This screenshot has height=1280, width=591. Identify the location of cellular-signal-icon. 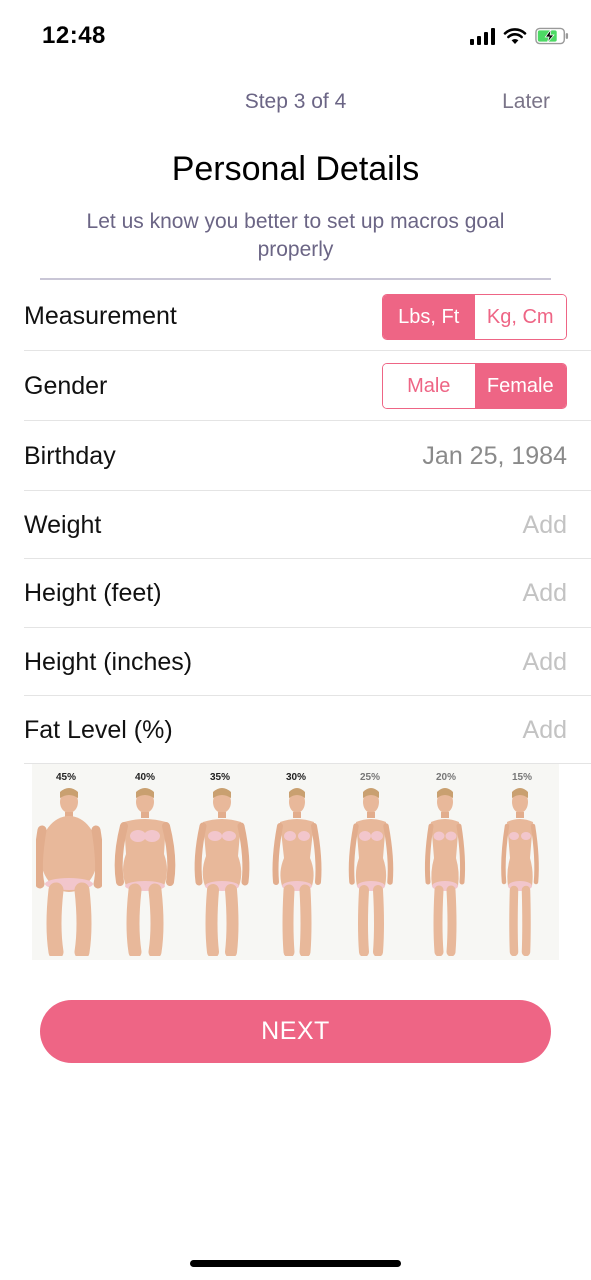
(482, 36).